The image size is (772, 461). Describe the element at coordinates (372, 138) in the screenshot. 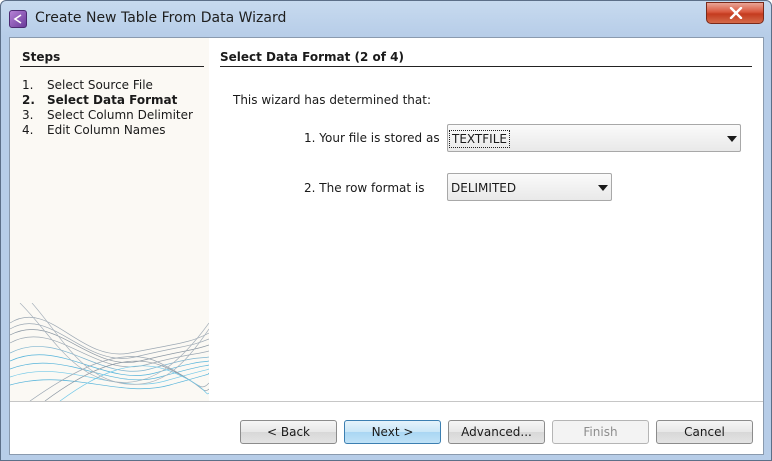

I see `file-storage-label: 1. Your file is stored as` at that location.